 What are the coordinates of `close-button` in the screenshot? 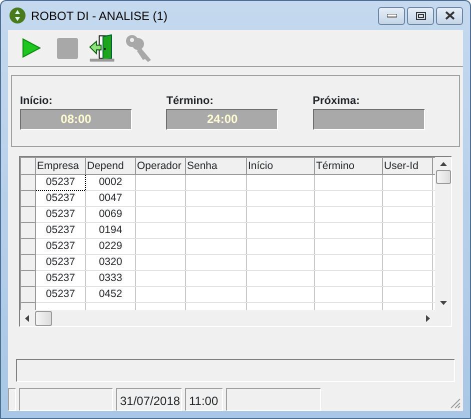 It's located at (449, 15).